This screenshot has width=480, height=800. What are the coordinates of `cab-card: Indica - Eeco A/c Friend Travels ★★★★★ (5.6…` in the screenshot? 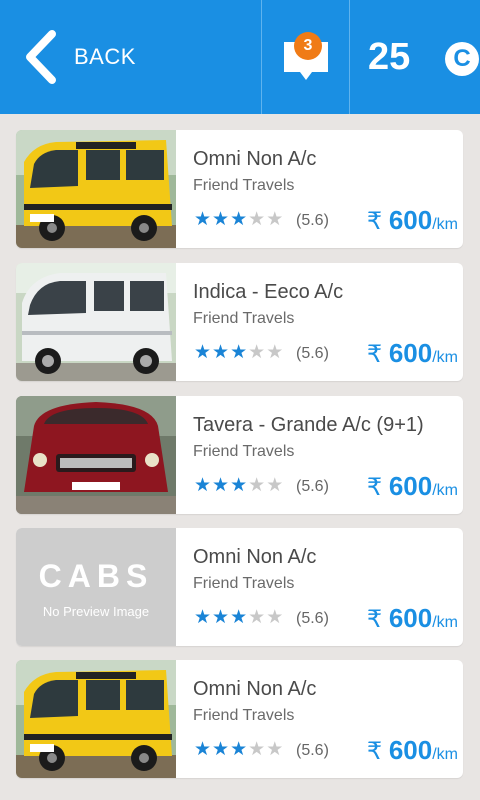 It's located at (239, 322).